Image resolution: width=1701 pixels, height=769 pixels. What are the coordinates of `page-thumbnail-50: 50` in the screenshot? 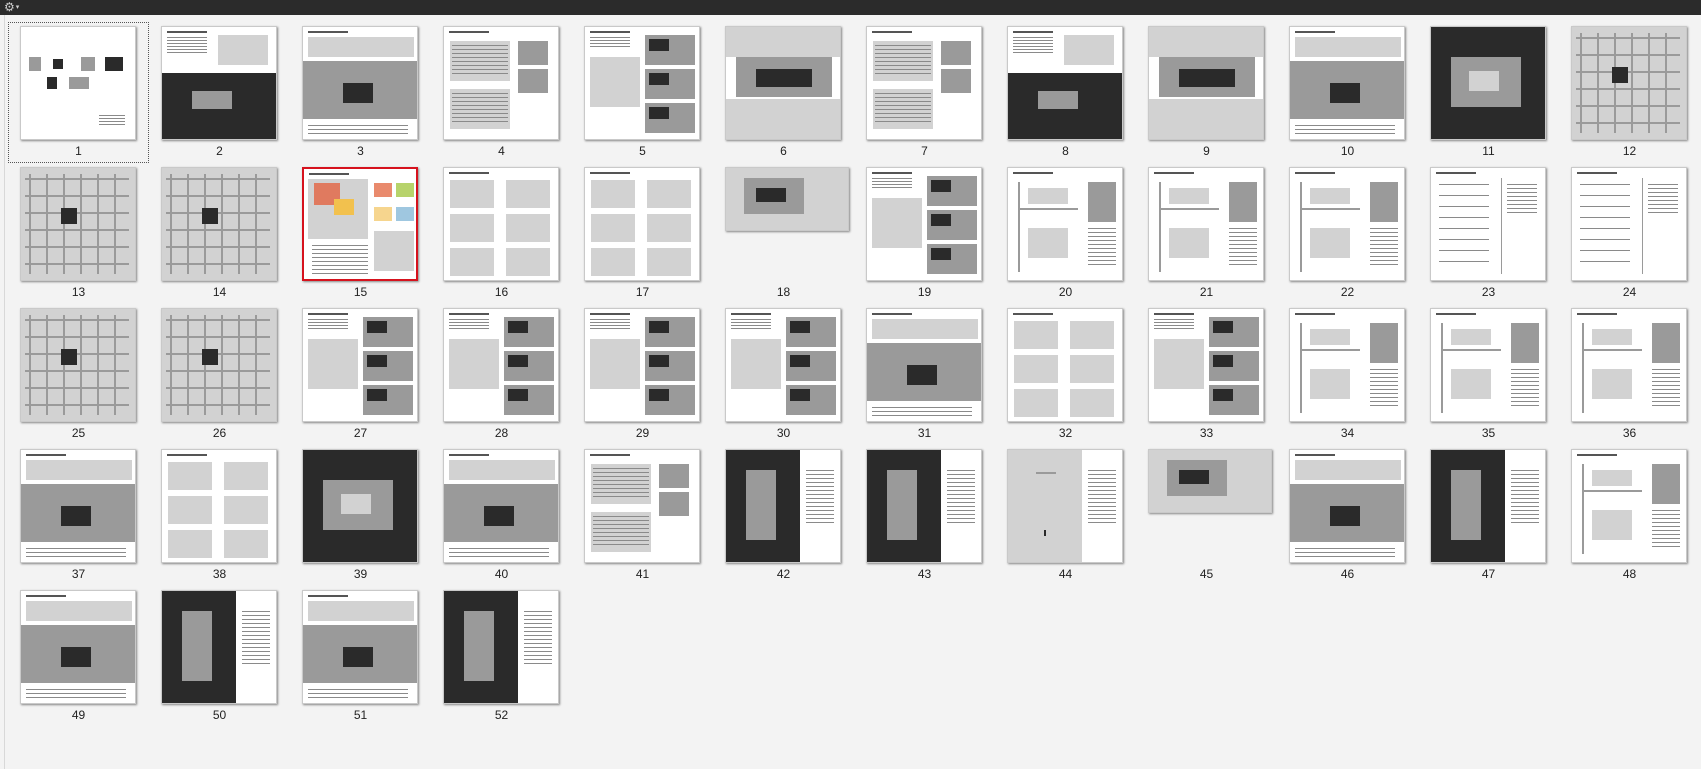 It's located at (219, 656).